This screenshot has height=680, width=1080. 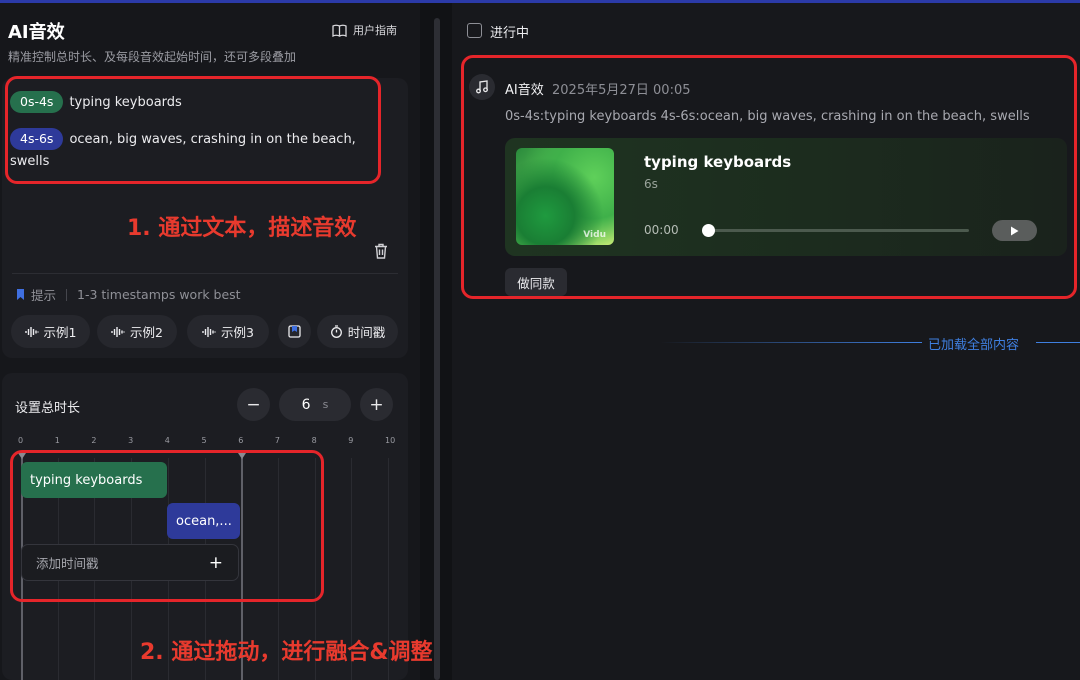 What do you see at coordinates (237, 332) in the screenshot?
I see `example-3-label: 示例3` at bounding box center [237, 332].